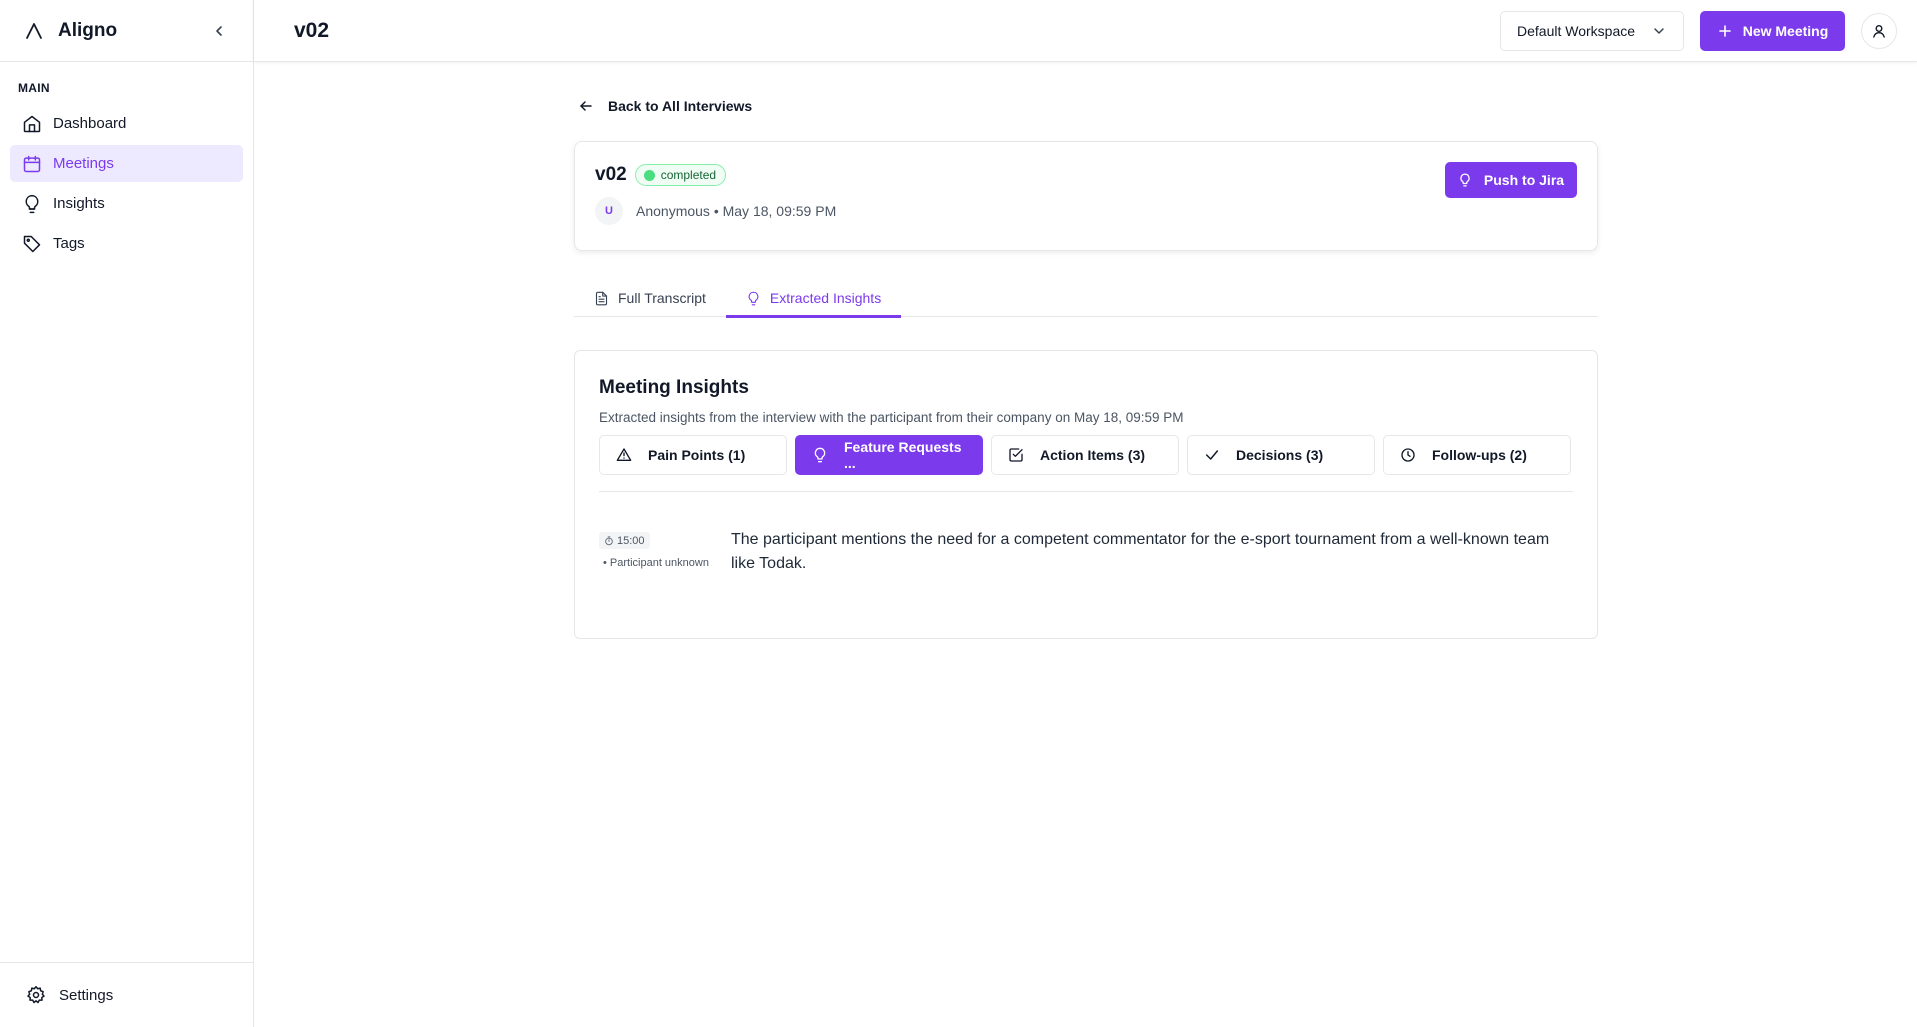  Describe the element at coordinates (126, 183) in the screenshot. I see `sidebar-nav: Dashboard Meetings Insights Tags` at that location.